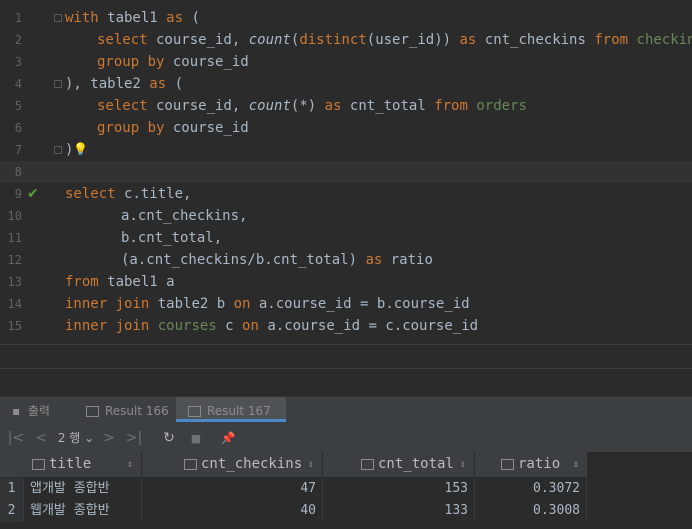  Describe the element at coordinates (80, 149) in the screenshot. I see `lightbulb-icon: 💡` at that location.